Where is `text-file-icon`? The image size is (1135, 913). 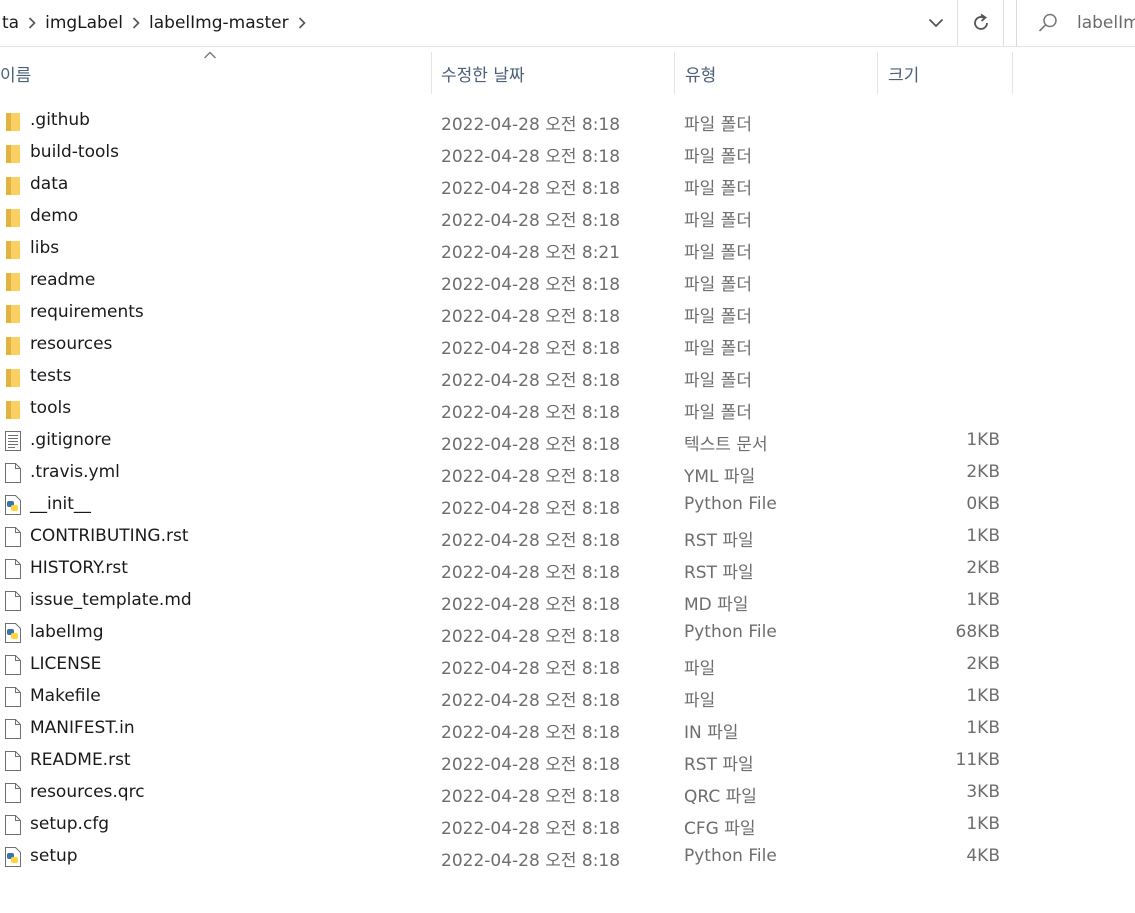 text-file-icon is located at coordinates (13, 441).